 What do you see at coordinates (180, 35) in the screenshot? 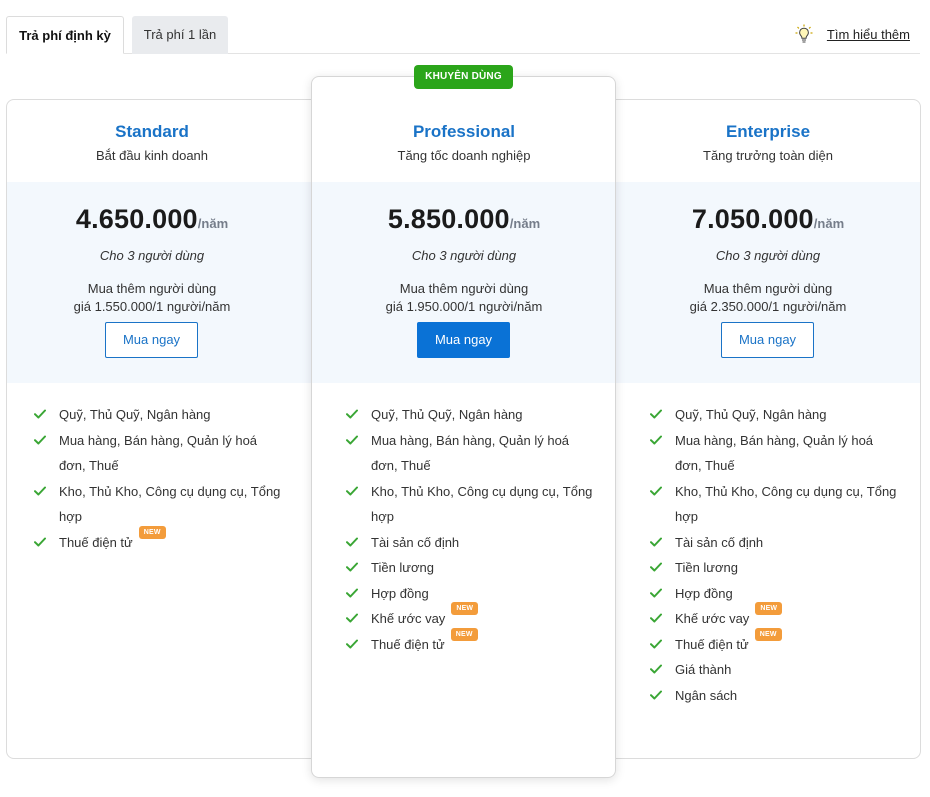
I see `tab-one-time: Trả phí 1 lần` at bounding box center [180, 35].